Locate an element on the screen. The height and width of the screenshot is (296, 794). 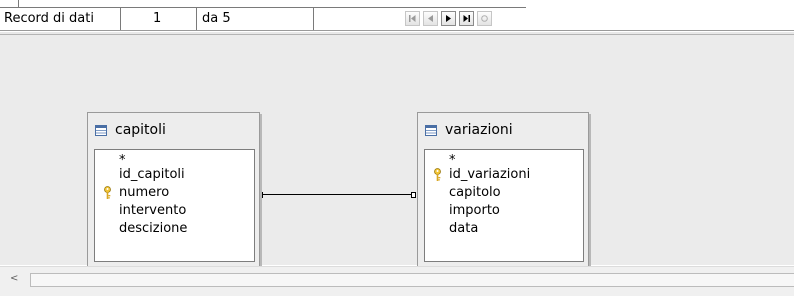
field-name: importo is located at coordinates (474, 210).